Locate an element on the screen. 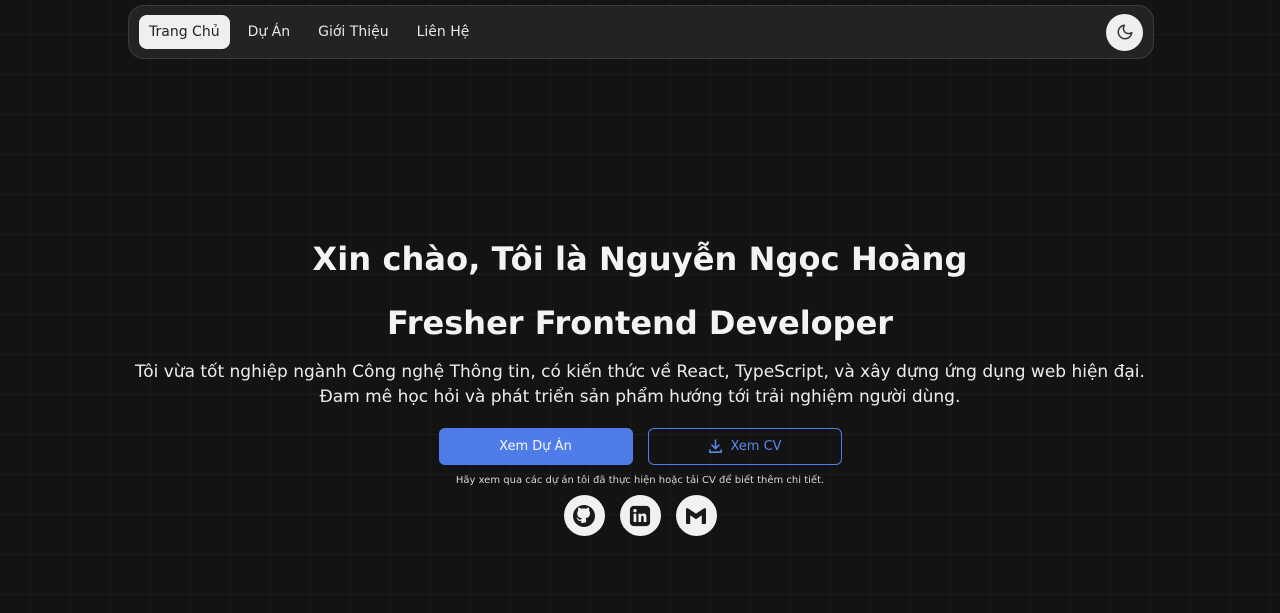 The image size is (1280, 613). nav-item-about: Giới Thiệu is located at coordinates (353, 32).